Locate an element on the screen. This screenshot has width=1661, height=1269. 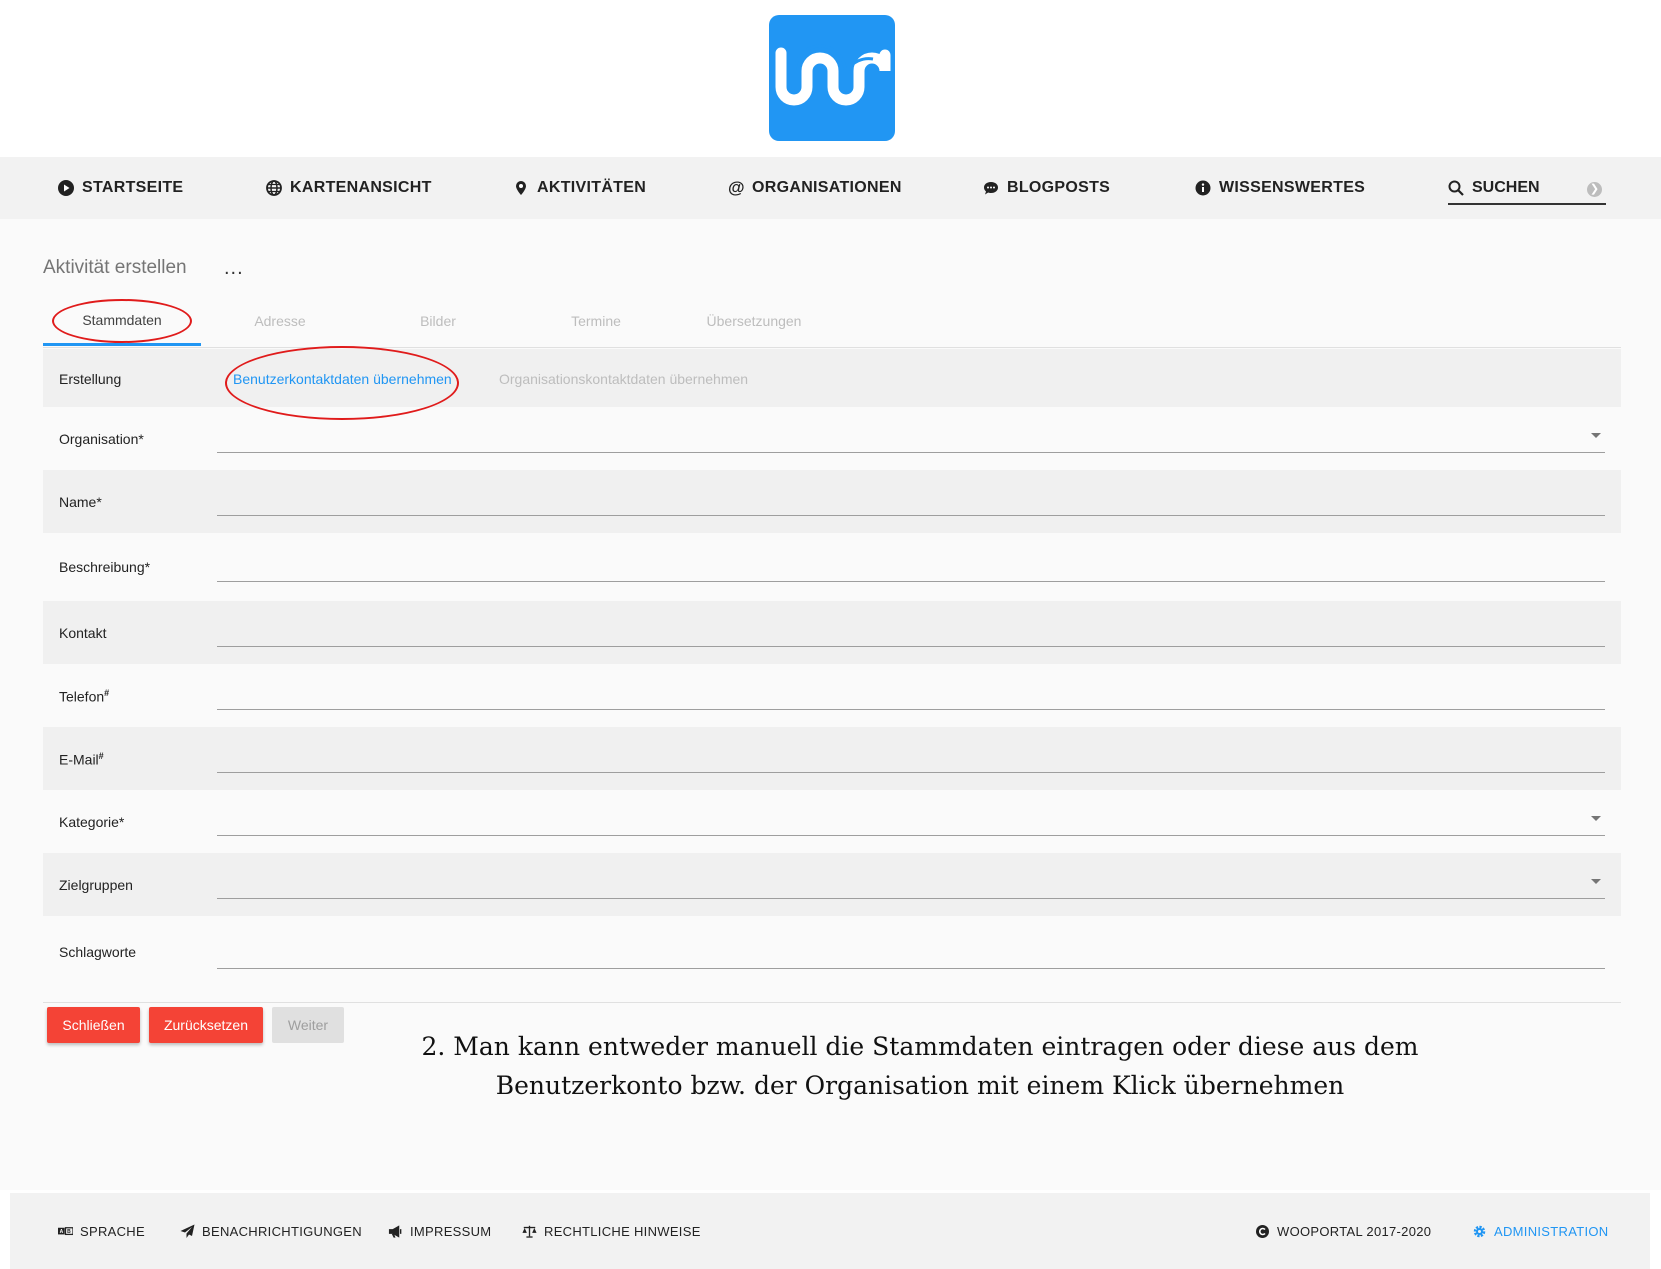
form-row-kategorie: Kategorie* is located at coordinates (832, 821).